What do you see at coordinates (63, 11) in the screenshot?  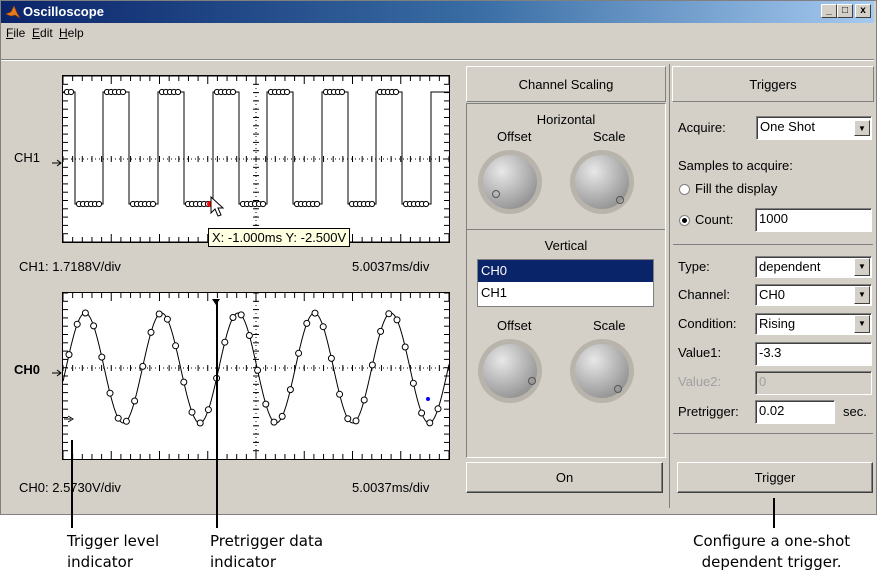 I see `window-title: Oscilloscope` at bounding box center [63, 11].